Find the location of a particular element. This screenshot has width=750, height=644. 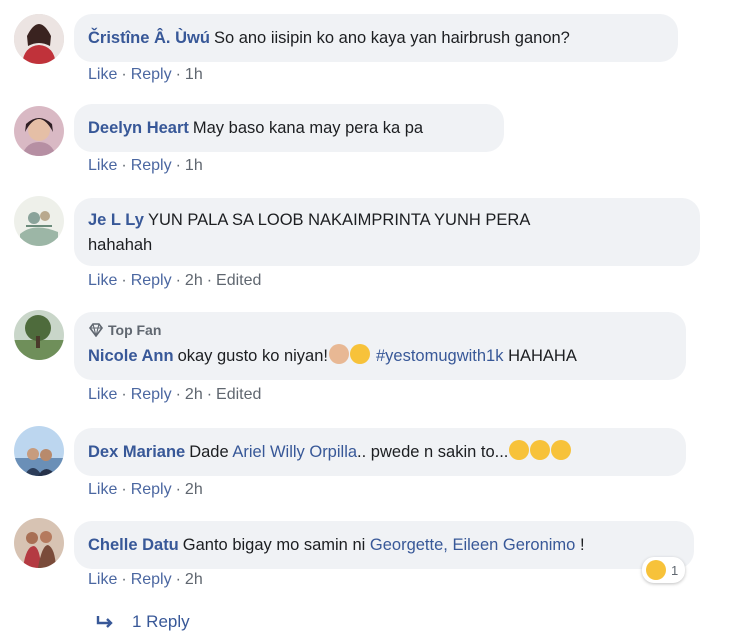

replies-count: 1 Reply is located at coordinates (161, 622).